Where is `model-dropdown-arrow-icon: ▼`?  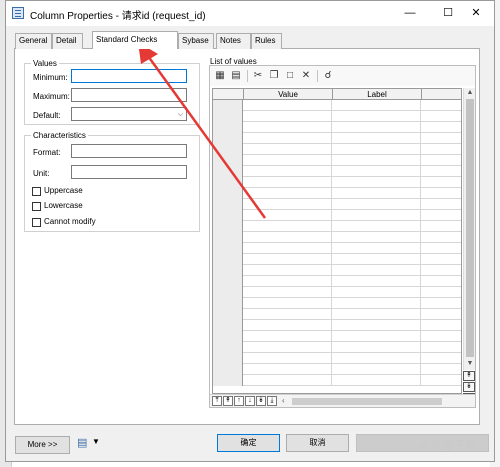 model-dropdown-arrow-icon: ▼ is located at coordinates (96, 441).